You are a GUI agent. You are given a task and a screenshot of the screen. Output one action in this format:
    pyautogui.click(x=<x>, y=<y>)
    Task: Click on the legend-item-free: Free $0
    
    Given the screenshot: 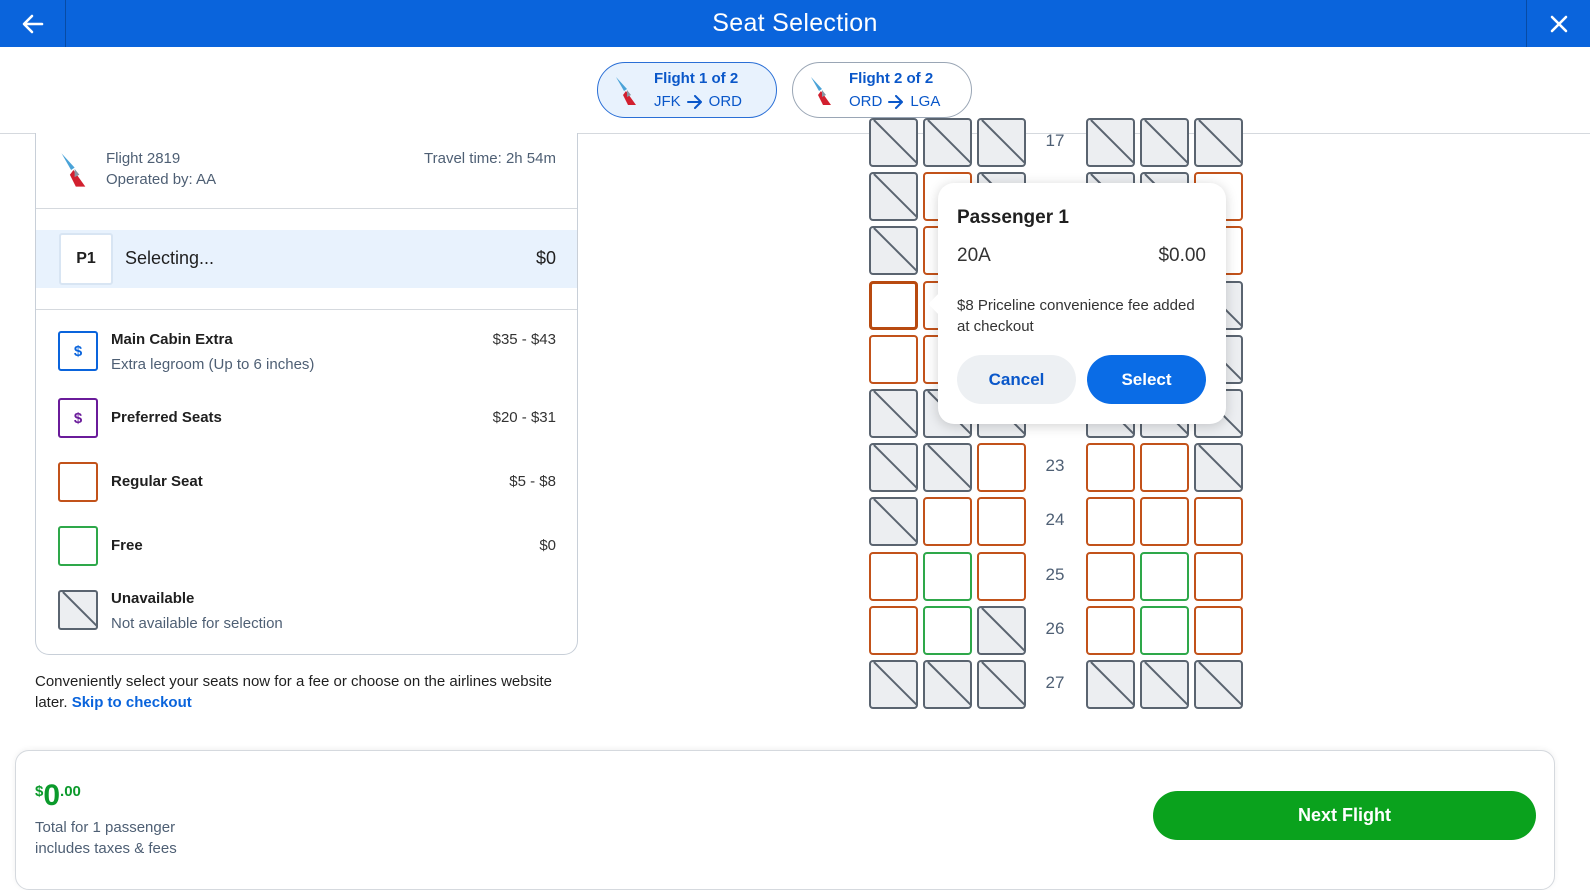 What is the action you would take?
    pyautogui.click(x=307, y=546)
    